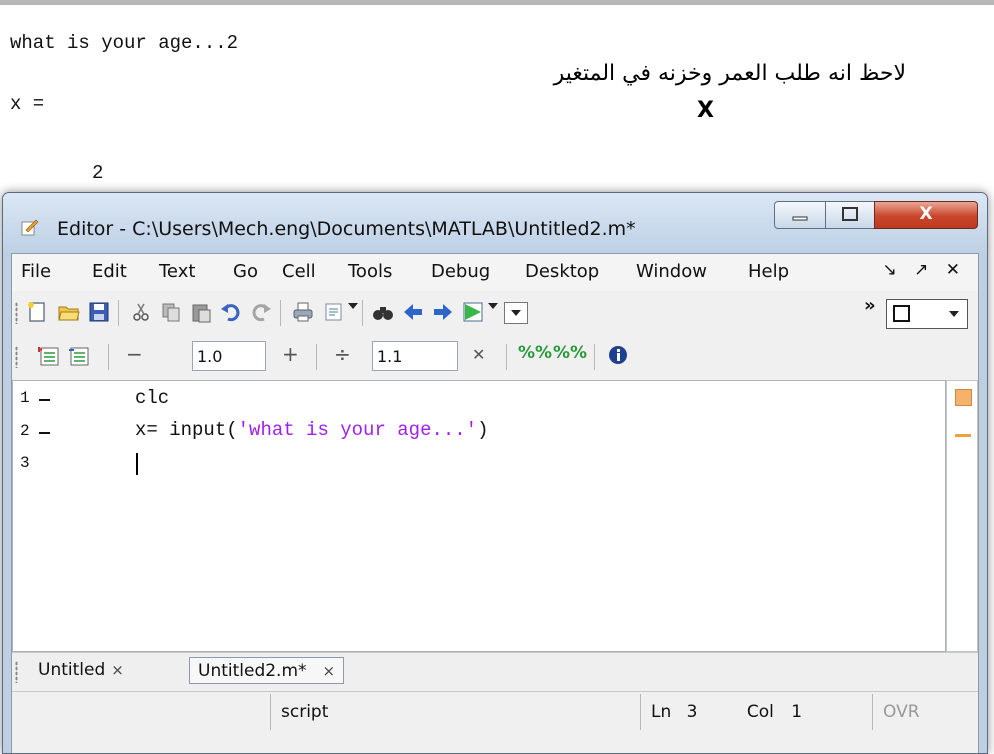 This screenshot has height=754, width=994. What do you see at coordinates (619, 356) in the screenshot?
I see `info-icon` at bounding box center [619, 356].